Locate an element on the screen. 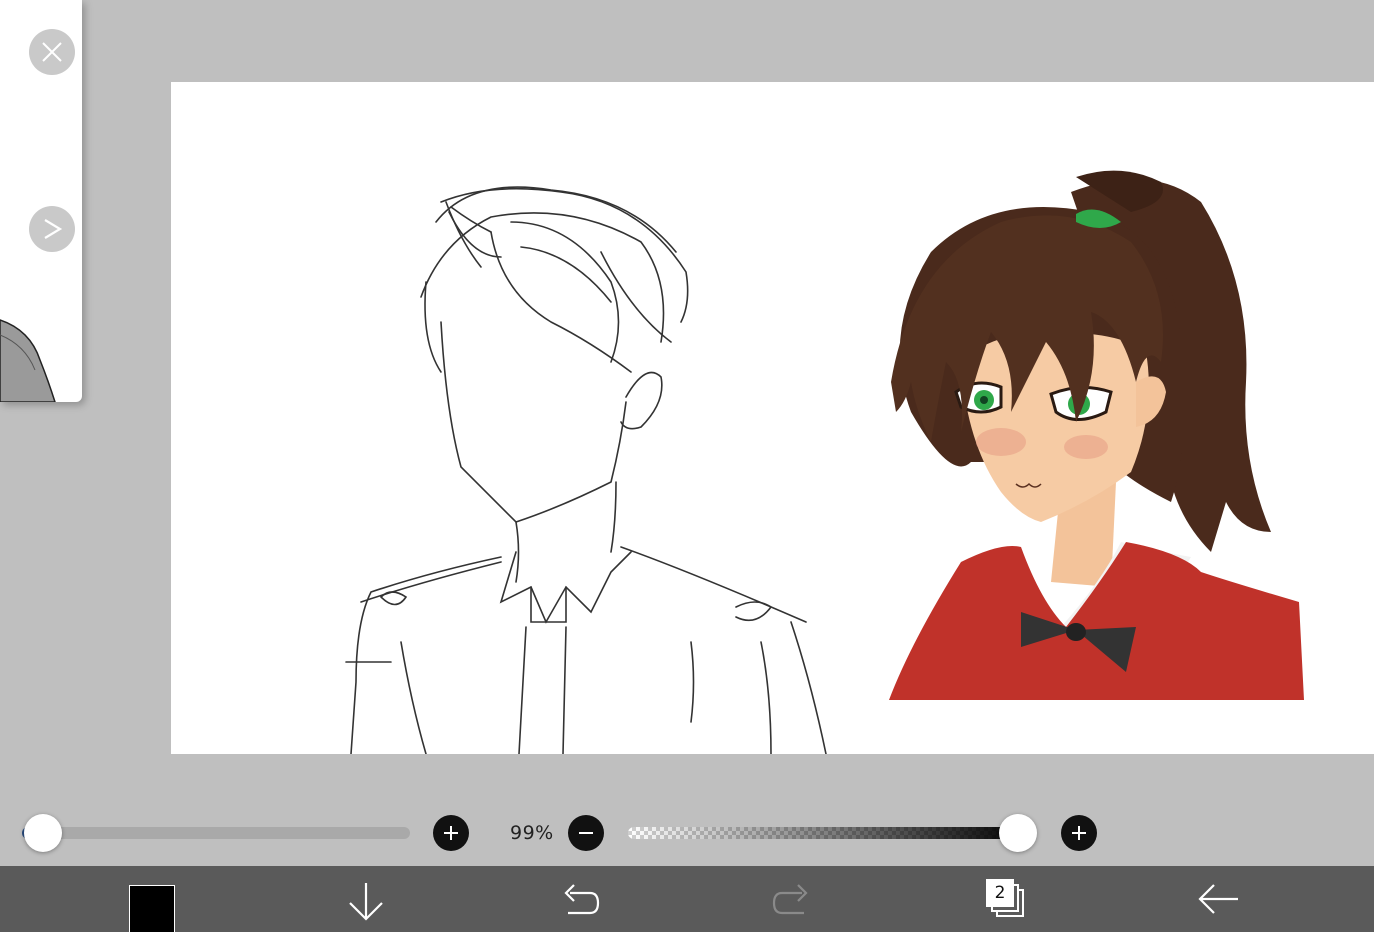 This screenshot has height=932, width=1374. increase-size-button is located at coordinates (451, 833).